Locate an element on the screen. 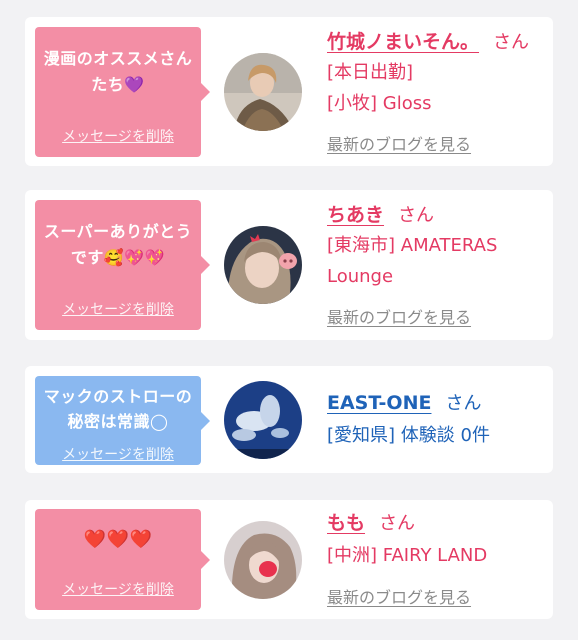  message-text: マックのストローの秘密は常識◯ is located at coordinates (118, 409).